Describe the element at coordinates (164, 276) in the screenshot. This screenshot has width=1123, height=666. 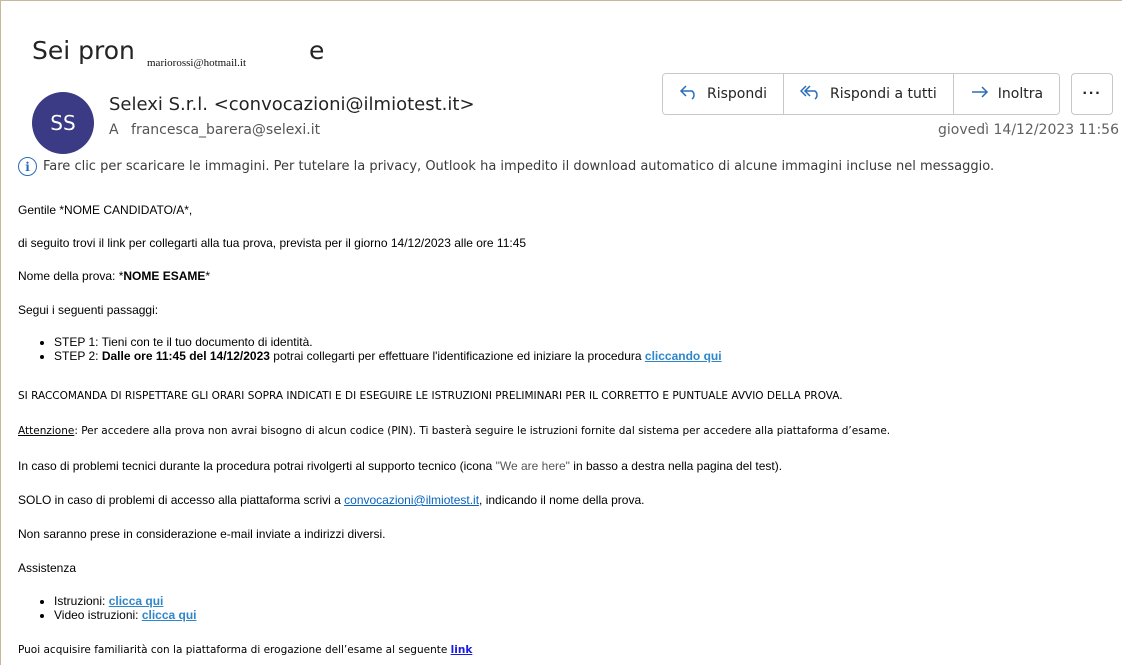
I see `exam-name: NOME ESAME` at that location.